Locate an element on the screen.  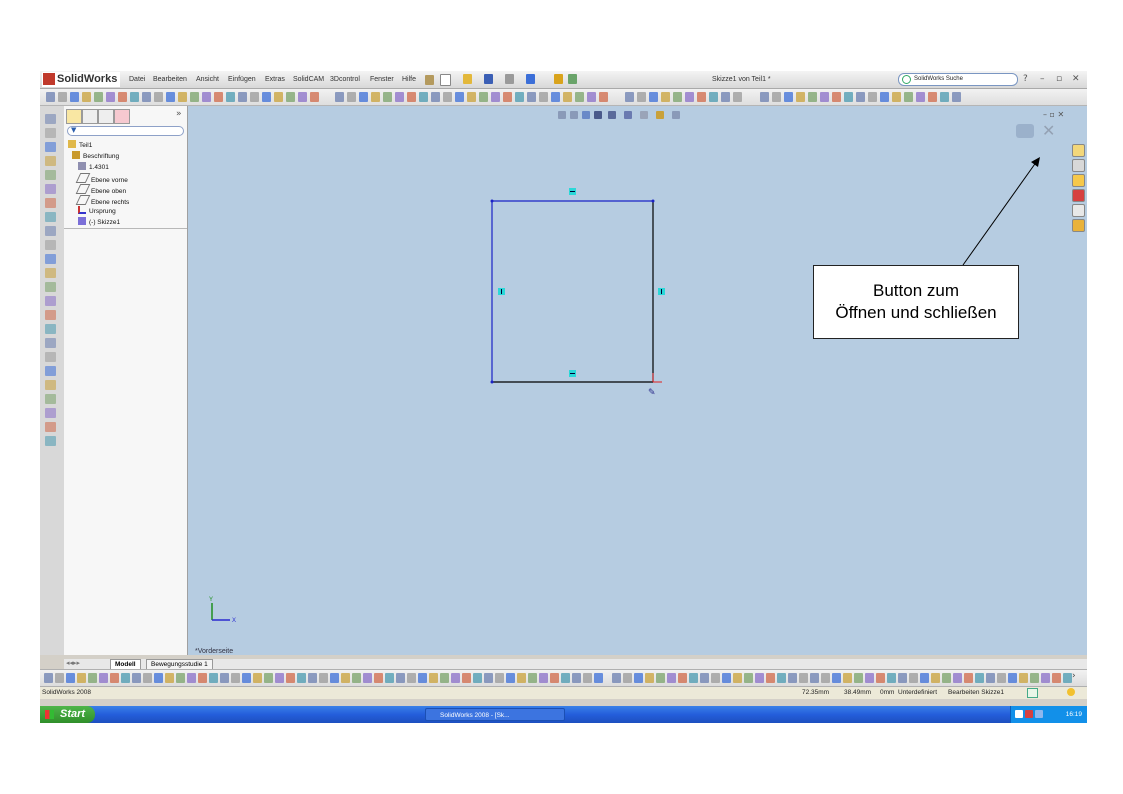
tray-network-icon is located at coordinates (1019, 714).